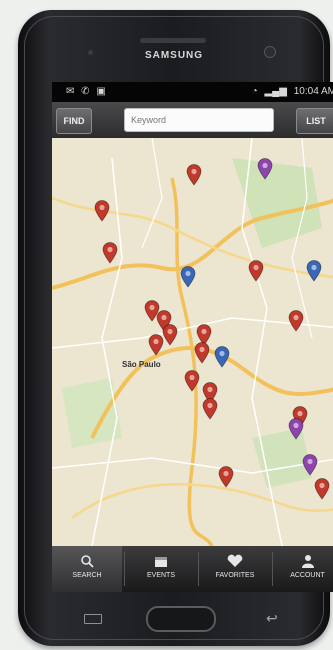 Image resolution: width=333 pixels, height=650 pixels. What do you see at coordinates (235, 560) in the screenshot?
I see `heart-icon` at bounding box center [235, 560].